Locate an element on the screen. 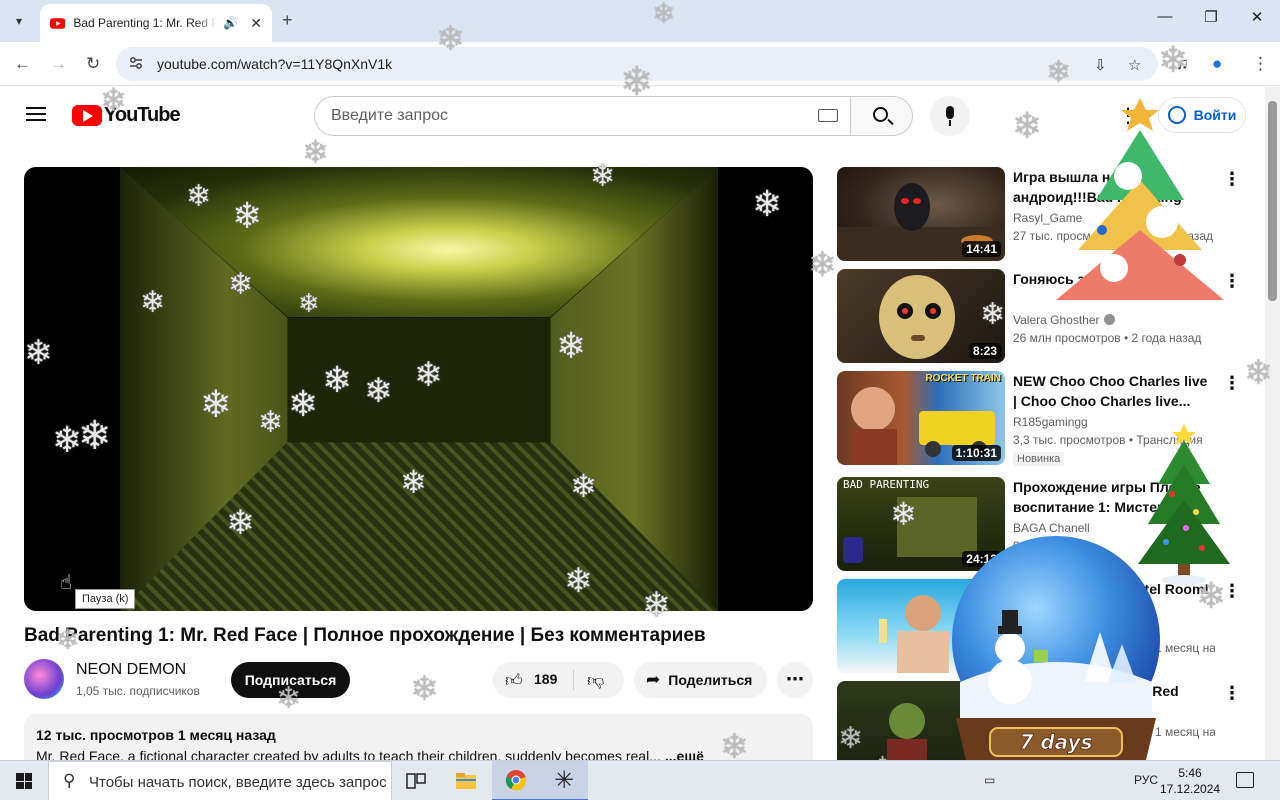 This screenshot has width=1280, height=800. youtube-logo: YouTube is located at coordinates (126, 115).